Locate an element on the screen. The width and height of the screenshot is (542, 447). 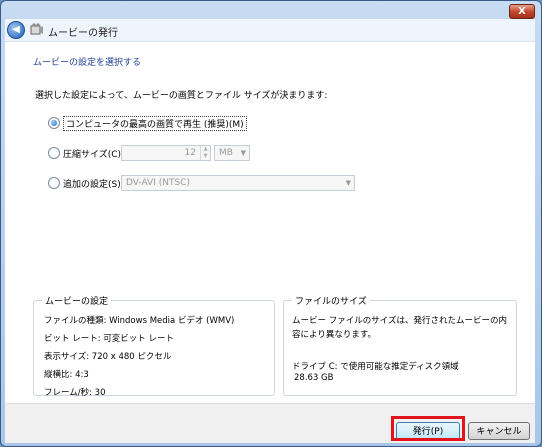
drive-space-label: ドライブ C: で使用可能な推定ディスク領域 is located at coordinates (375, 367).